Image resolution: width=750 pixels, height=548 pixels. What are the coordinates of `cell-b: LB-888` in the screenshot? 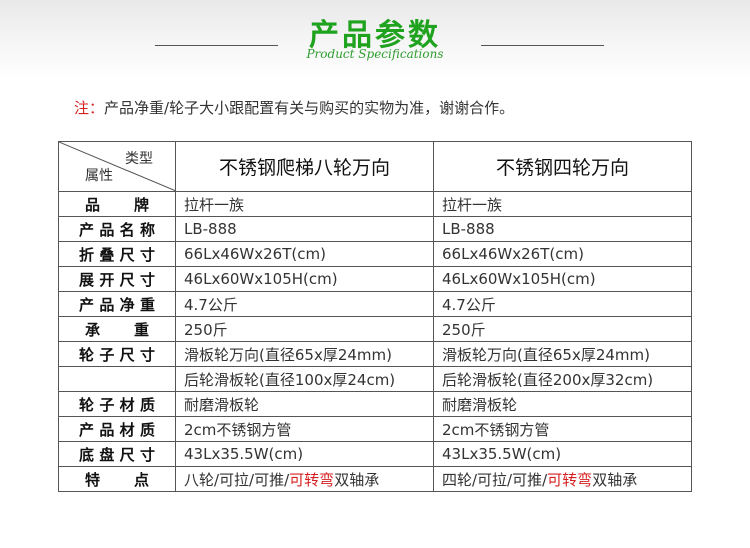 It's located at (562, 229).